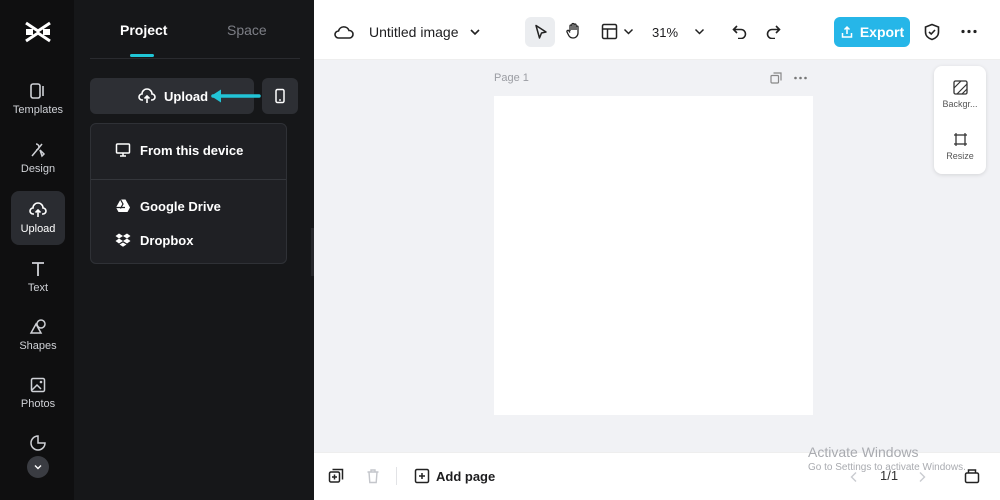  I want to click on menu-item-label: Dropbox, so click(167, 240).